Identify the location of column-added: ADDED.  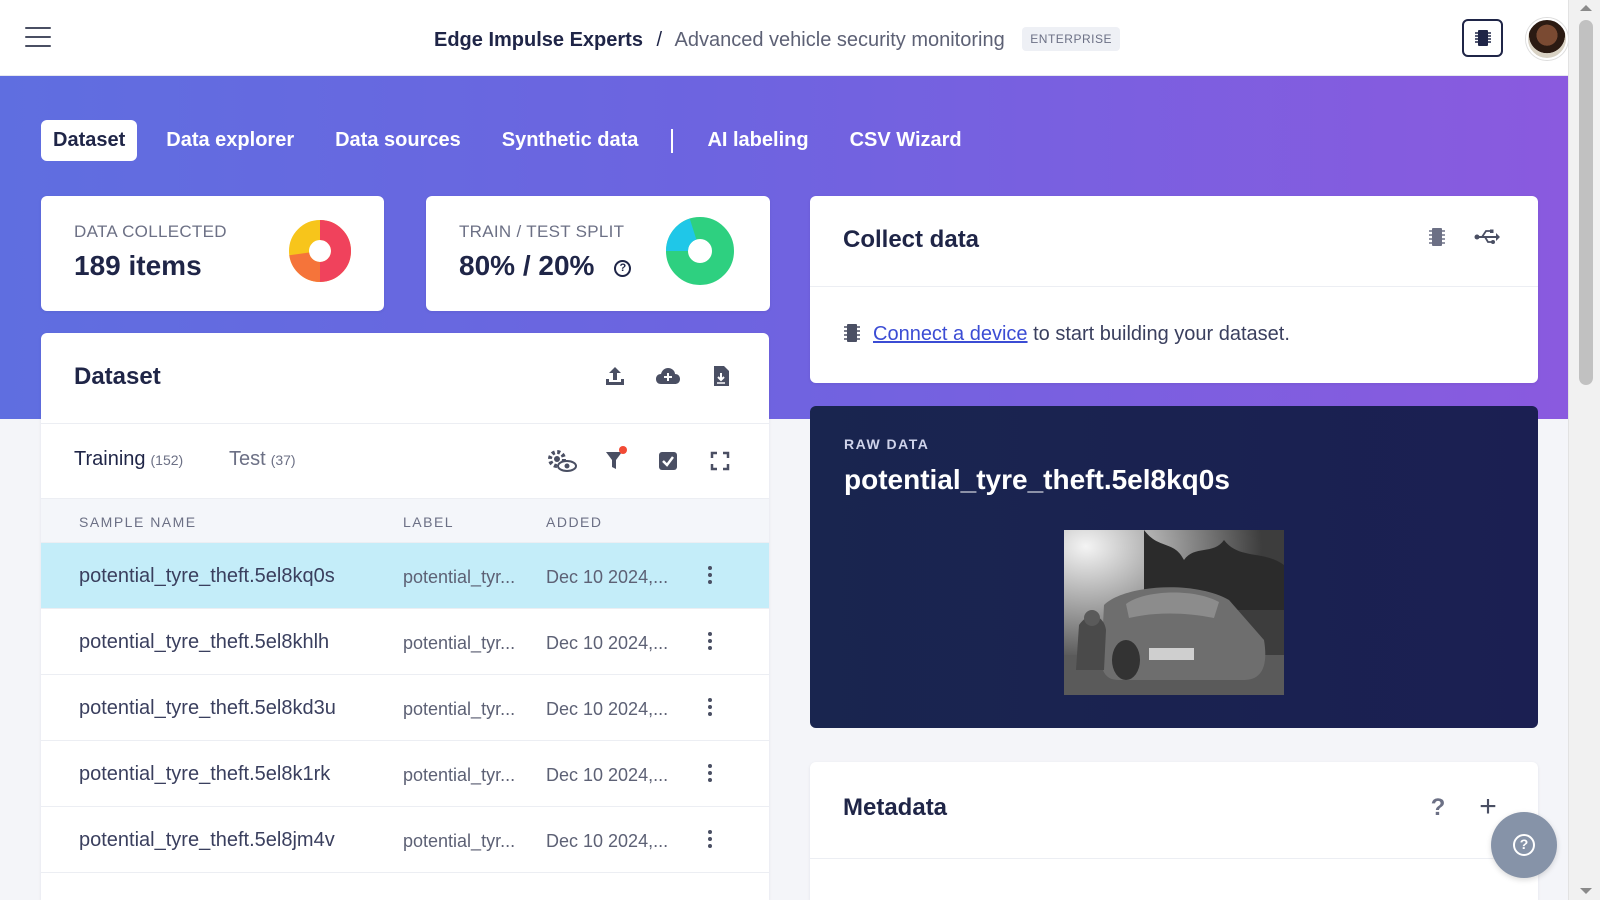
(574, 522).